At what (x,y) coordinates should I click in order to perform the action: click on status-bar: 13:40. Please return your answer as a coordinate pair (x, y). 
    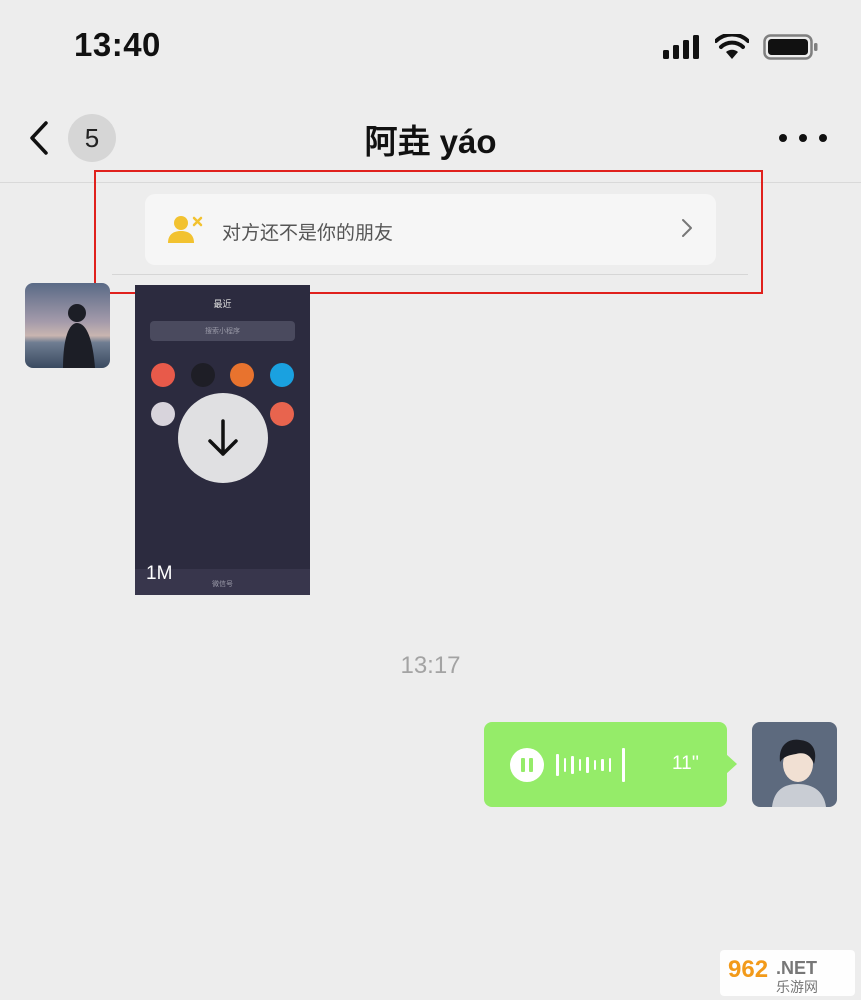
    Looking at the image, I should click on (430, 47).